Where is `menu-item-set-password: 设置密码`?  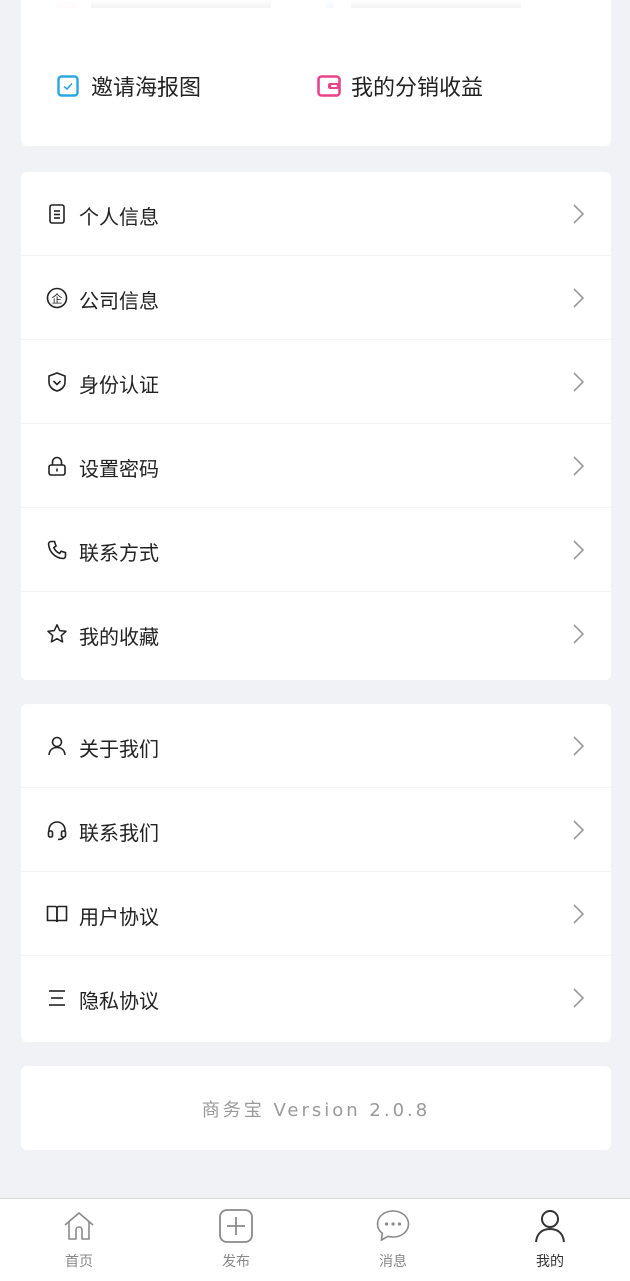
menu-item-set-password: 设置密码 is located at coordinates (316, 466).